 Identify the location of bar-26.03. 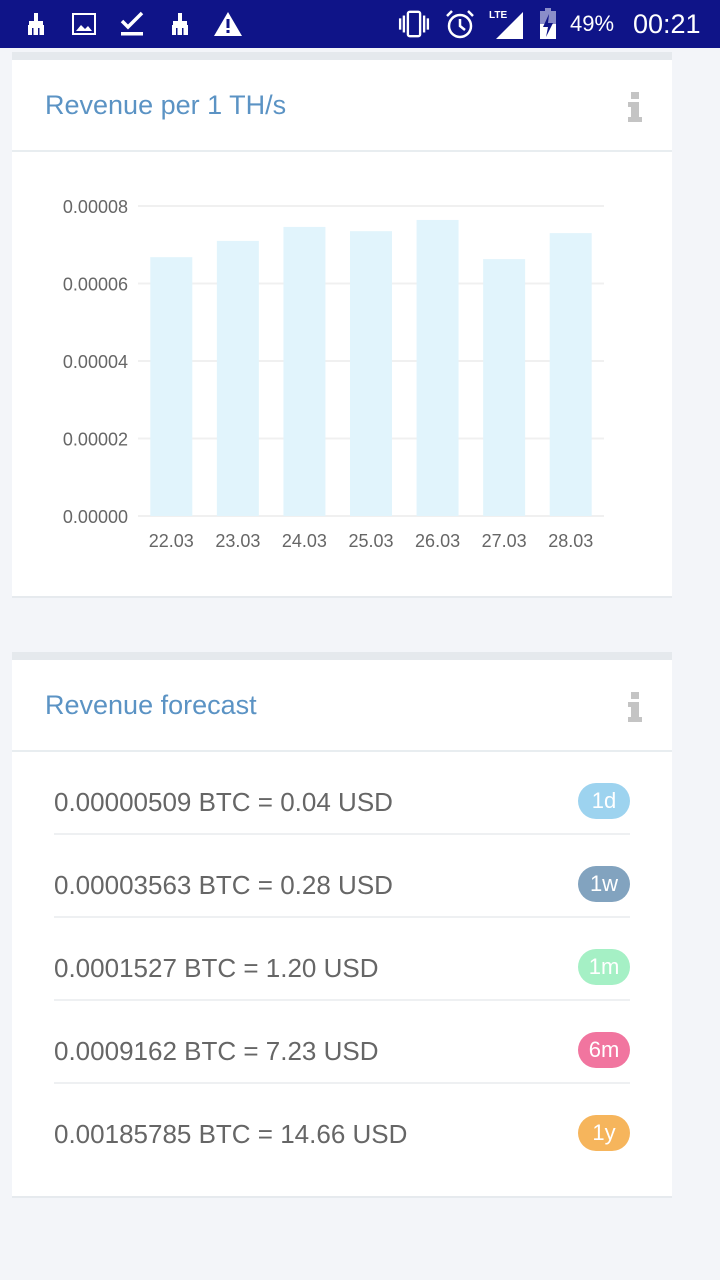
(437, 367).